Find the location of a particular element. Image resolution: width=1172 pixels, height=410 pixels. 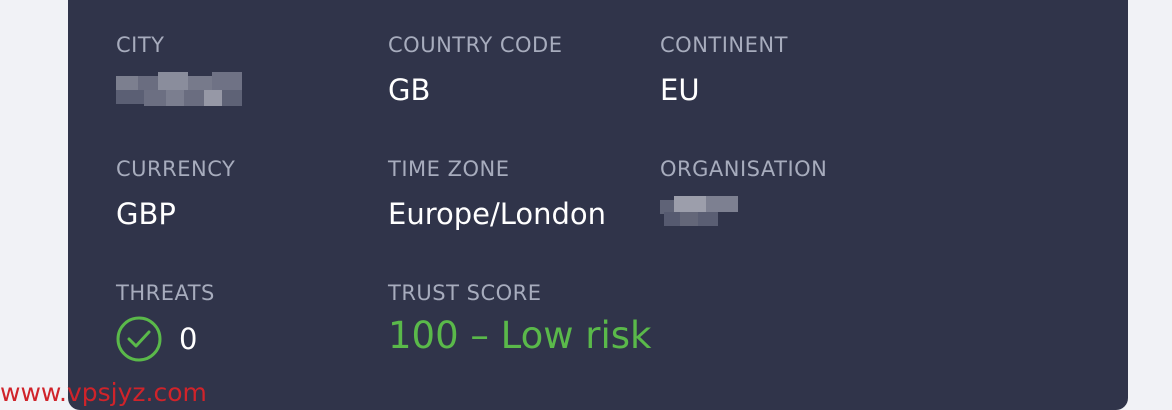

organisation-field: ORGANISATION is located at coordinates (743, 194).